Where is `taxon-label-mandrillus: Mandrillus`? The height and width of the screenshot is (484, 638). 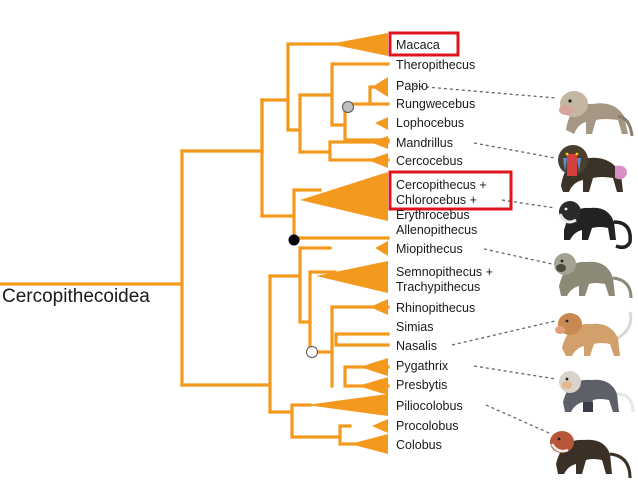
taxon-label-mandrillus: Mandrillus is located at coordinates (424, 143).